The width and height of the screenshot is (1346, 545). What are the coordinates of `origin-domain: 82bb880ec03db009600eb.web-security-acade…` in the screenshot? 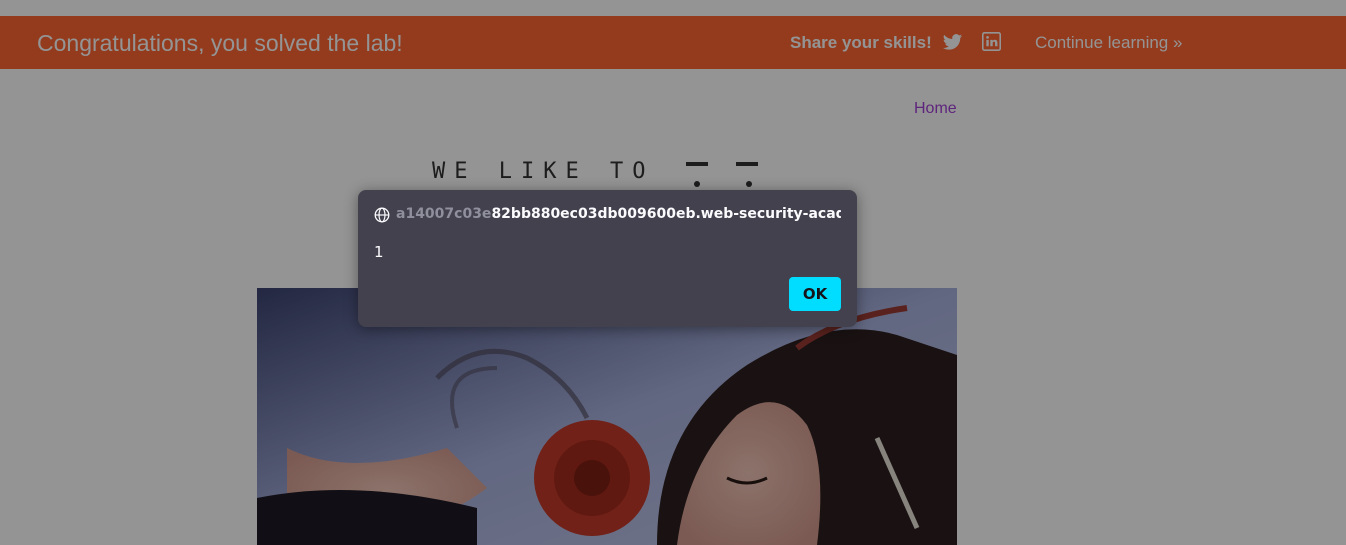 It's located at (666, 214).